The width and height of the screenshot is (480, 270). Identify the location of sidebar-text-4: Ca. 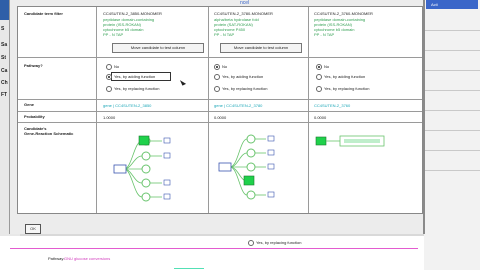
(4, 71).